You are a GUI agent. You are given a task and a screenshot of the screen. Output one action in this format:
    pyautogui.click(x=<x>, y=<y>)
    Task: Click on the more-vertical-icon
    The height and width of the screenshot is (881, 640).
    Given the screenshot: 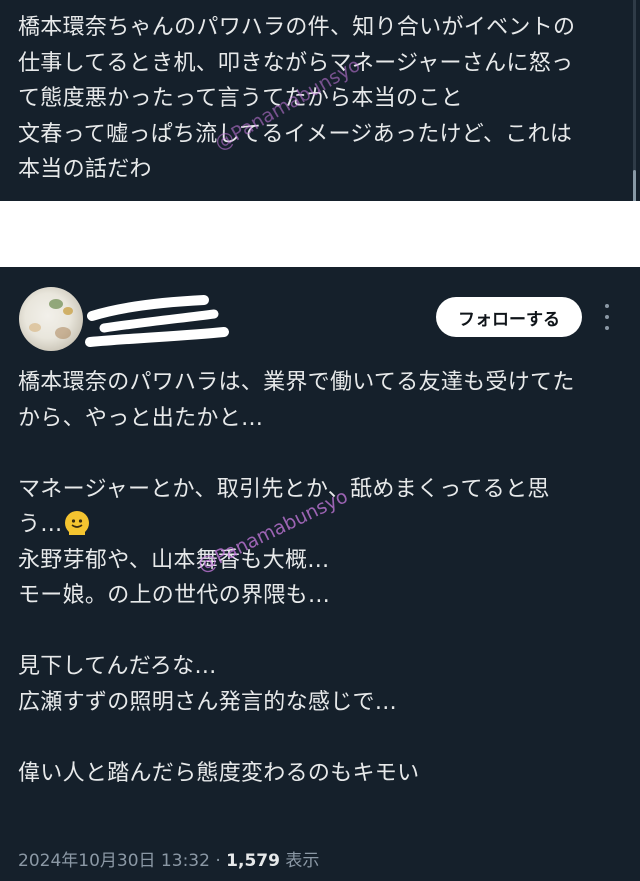 What is the action you would take?
    pyautogui.click(x=607, y=317)
    